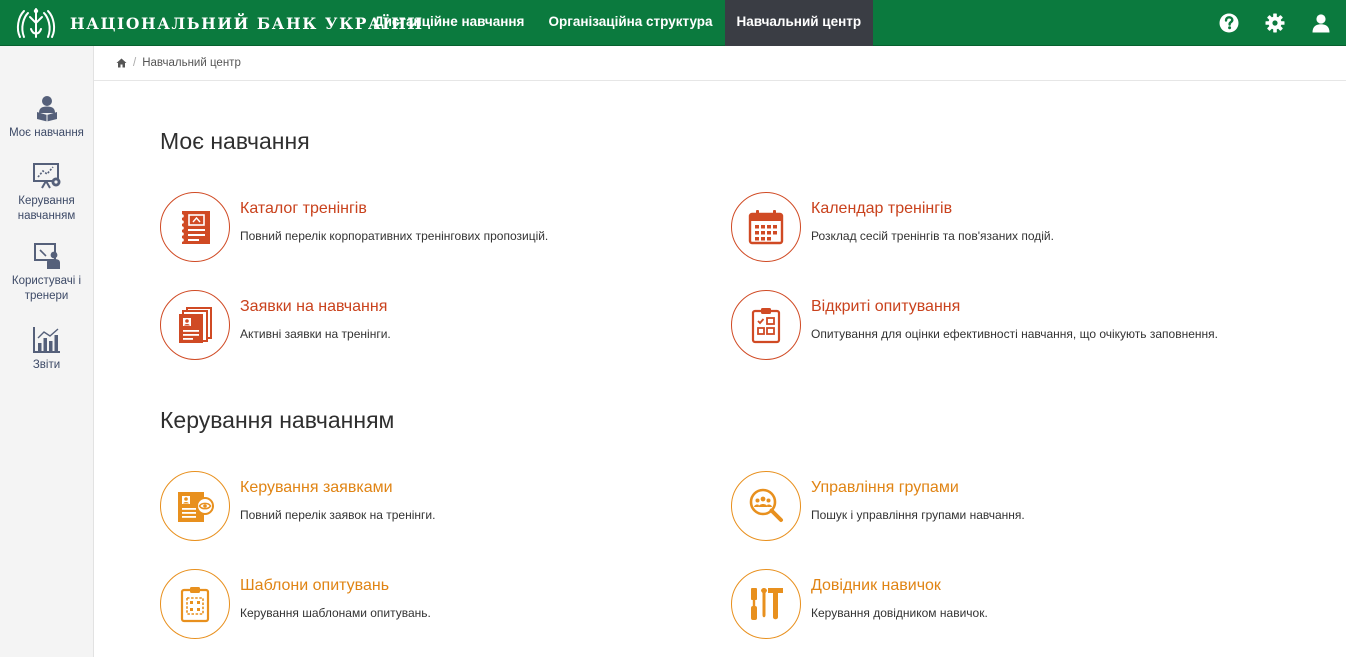 The image size is (1346, 657). Describe the element at coordinates (881, 209) in the screenshot. I see `card-title: Календар тренінгів` at that location.